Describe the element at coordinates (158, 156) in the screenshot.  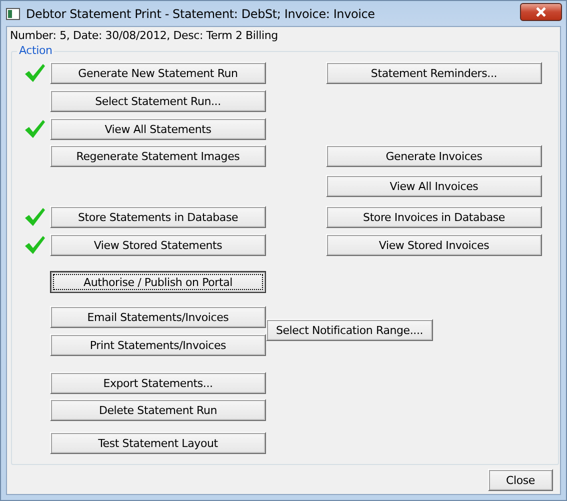
I see `action-button: Regenerate Statement Images` at that location.